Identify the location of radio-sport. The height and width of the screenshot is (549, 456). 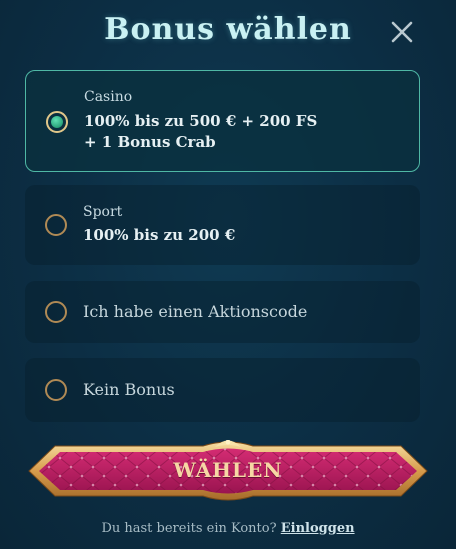
(56, 225).